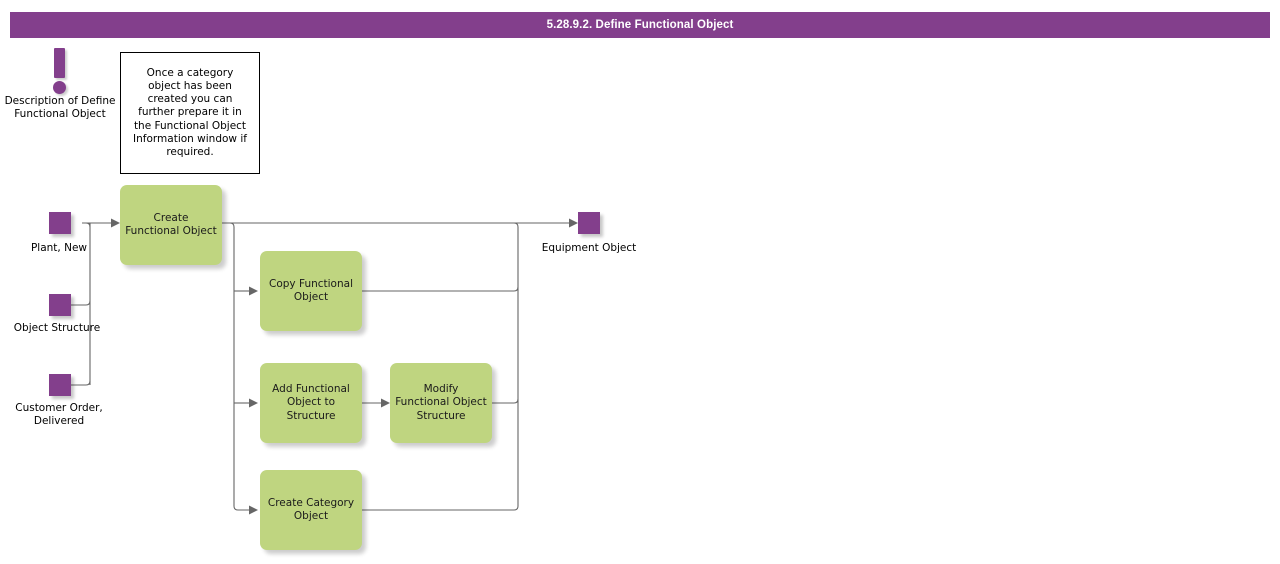  I want to click on arrow-into-add-functional-object, so click(253, 403).